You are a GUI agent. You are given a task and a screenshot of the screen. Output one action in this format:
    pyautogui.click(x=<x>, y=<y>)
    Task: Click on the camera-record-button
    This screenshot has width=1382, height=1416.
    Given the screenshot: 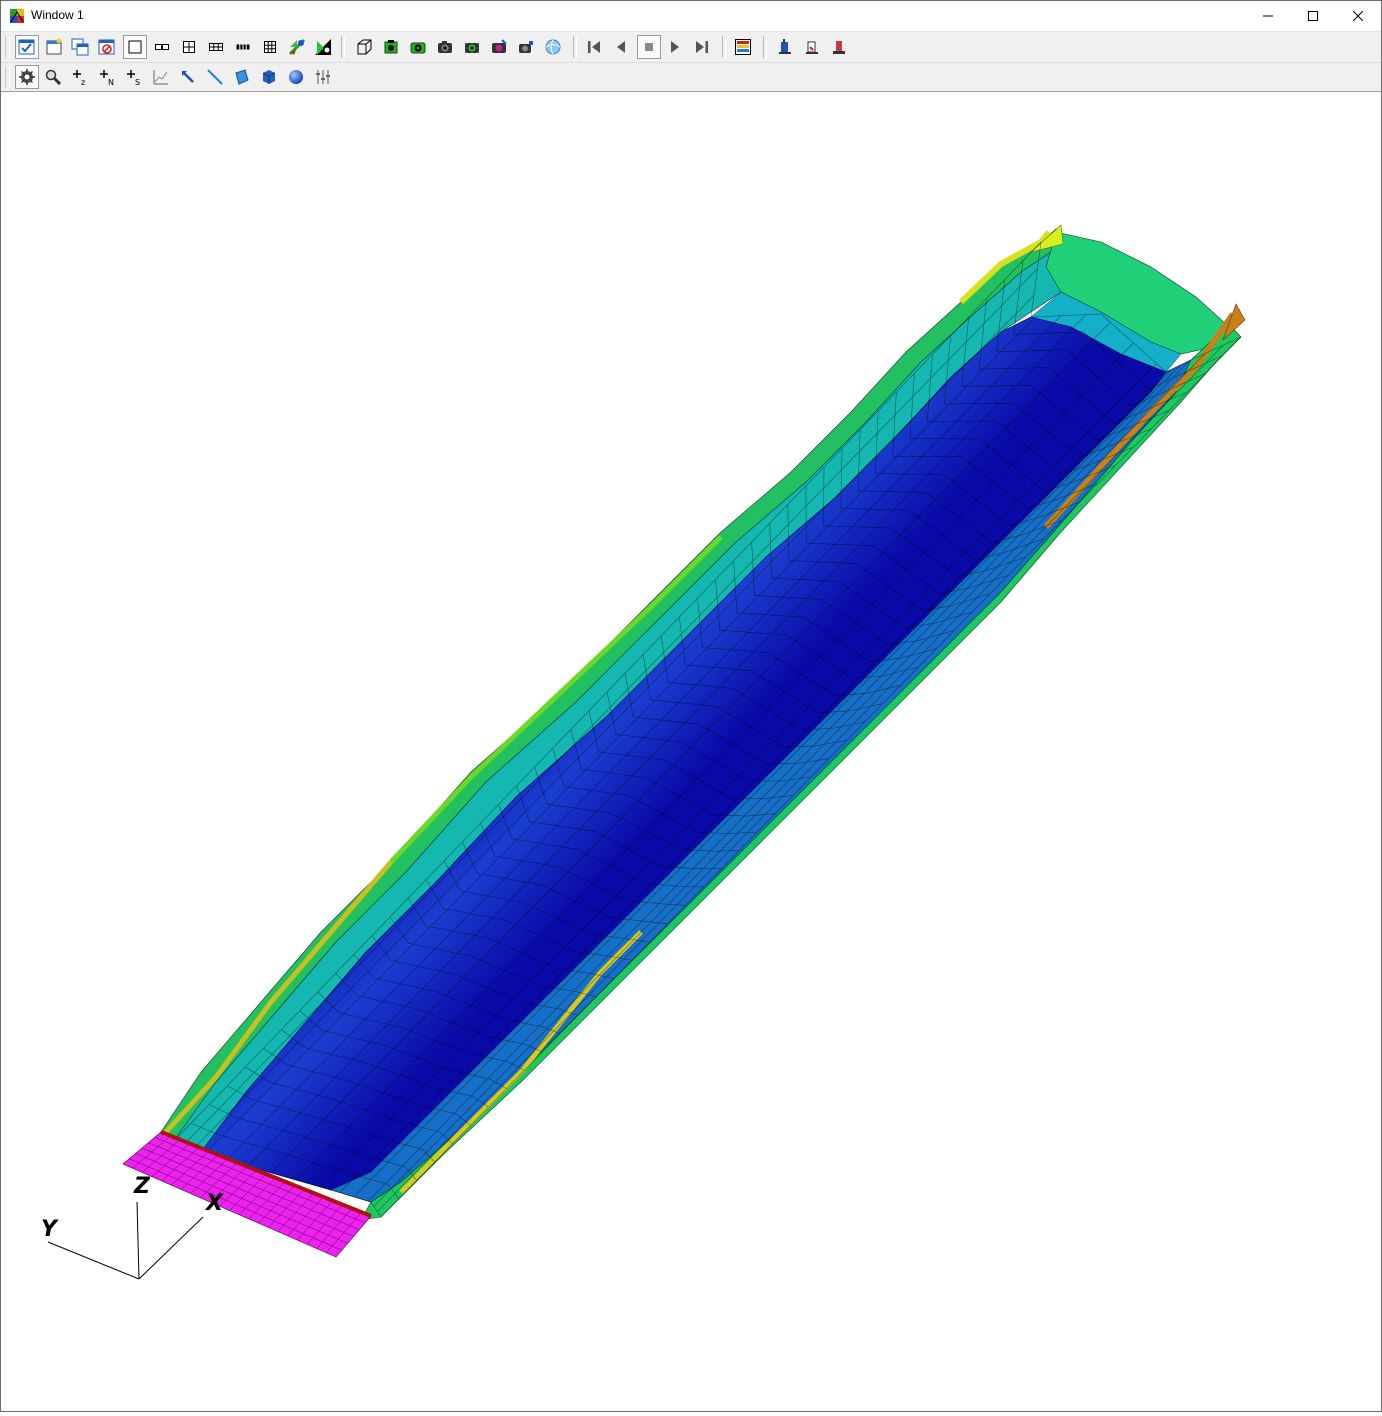 What is the action you would take?
    pyautogui.click(x=472, y=47)
    